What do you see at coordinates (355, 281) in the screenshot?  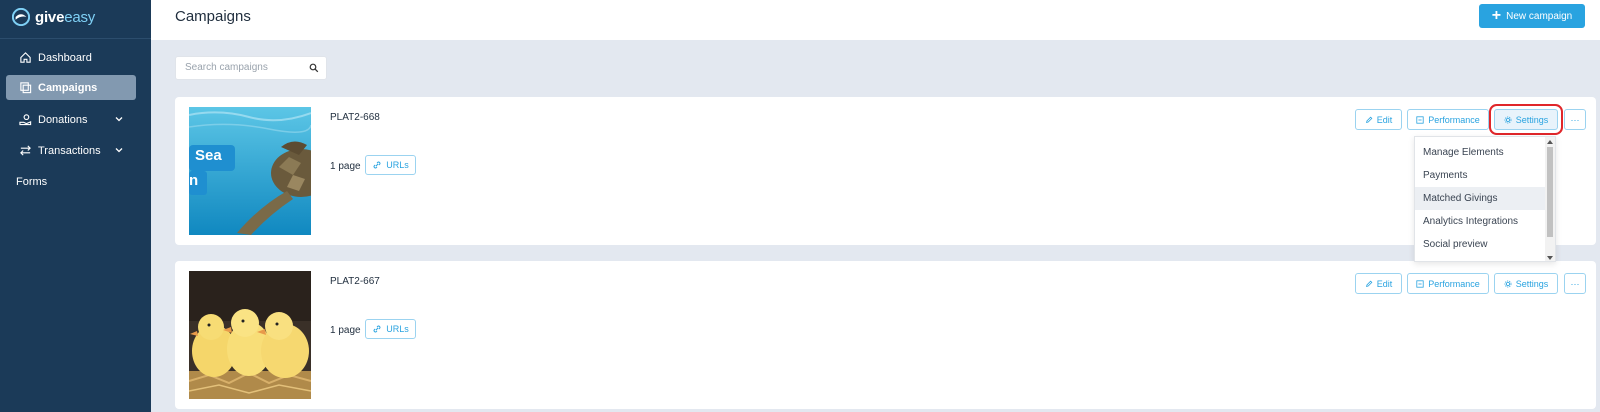 I see `campaign-name: PLAT2-667` at bounding box center [355, 281].